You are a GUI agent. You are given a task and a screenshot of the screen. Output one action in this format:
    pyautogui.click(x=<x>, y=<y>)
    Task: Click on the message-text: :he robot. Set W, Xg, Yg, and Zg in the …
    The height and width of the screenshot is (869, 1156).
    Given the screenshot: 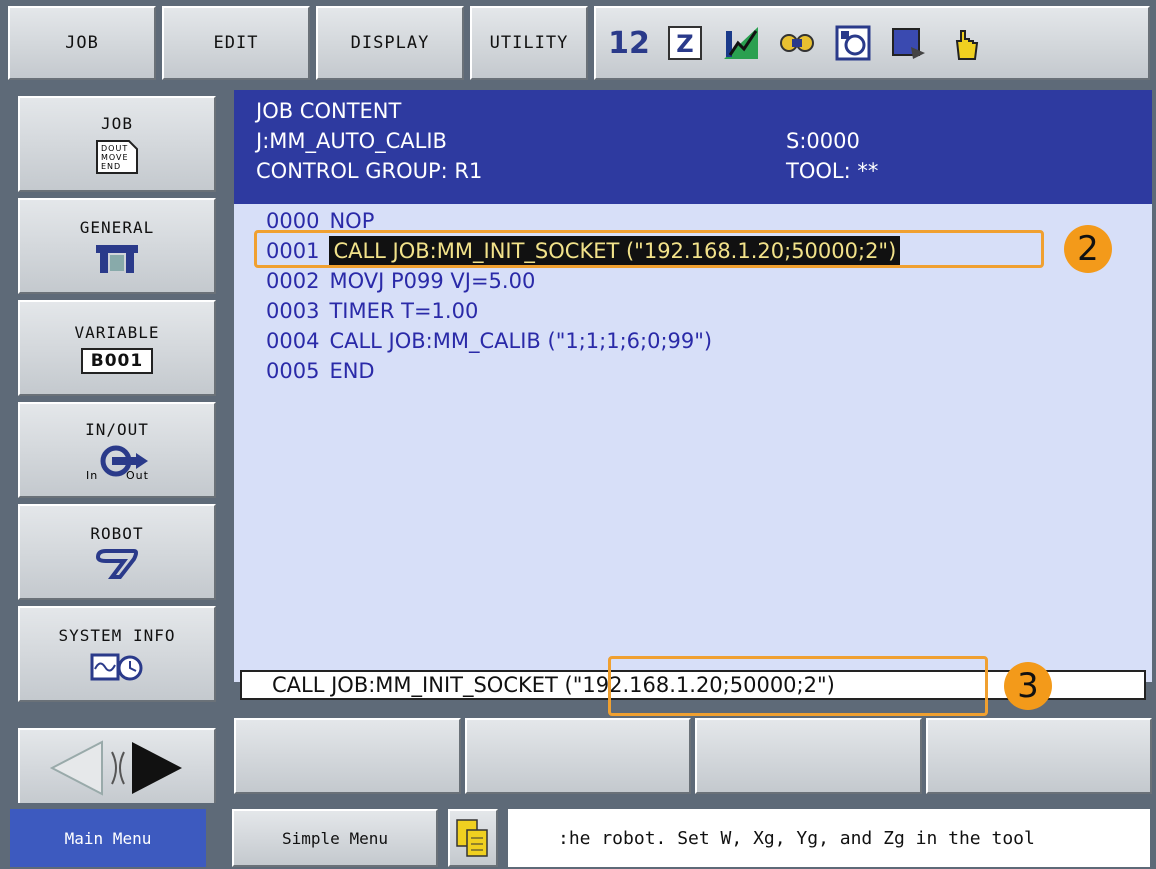 What is the action you would take?
    pyautogui.click(x=829, y=838)
    